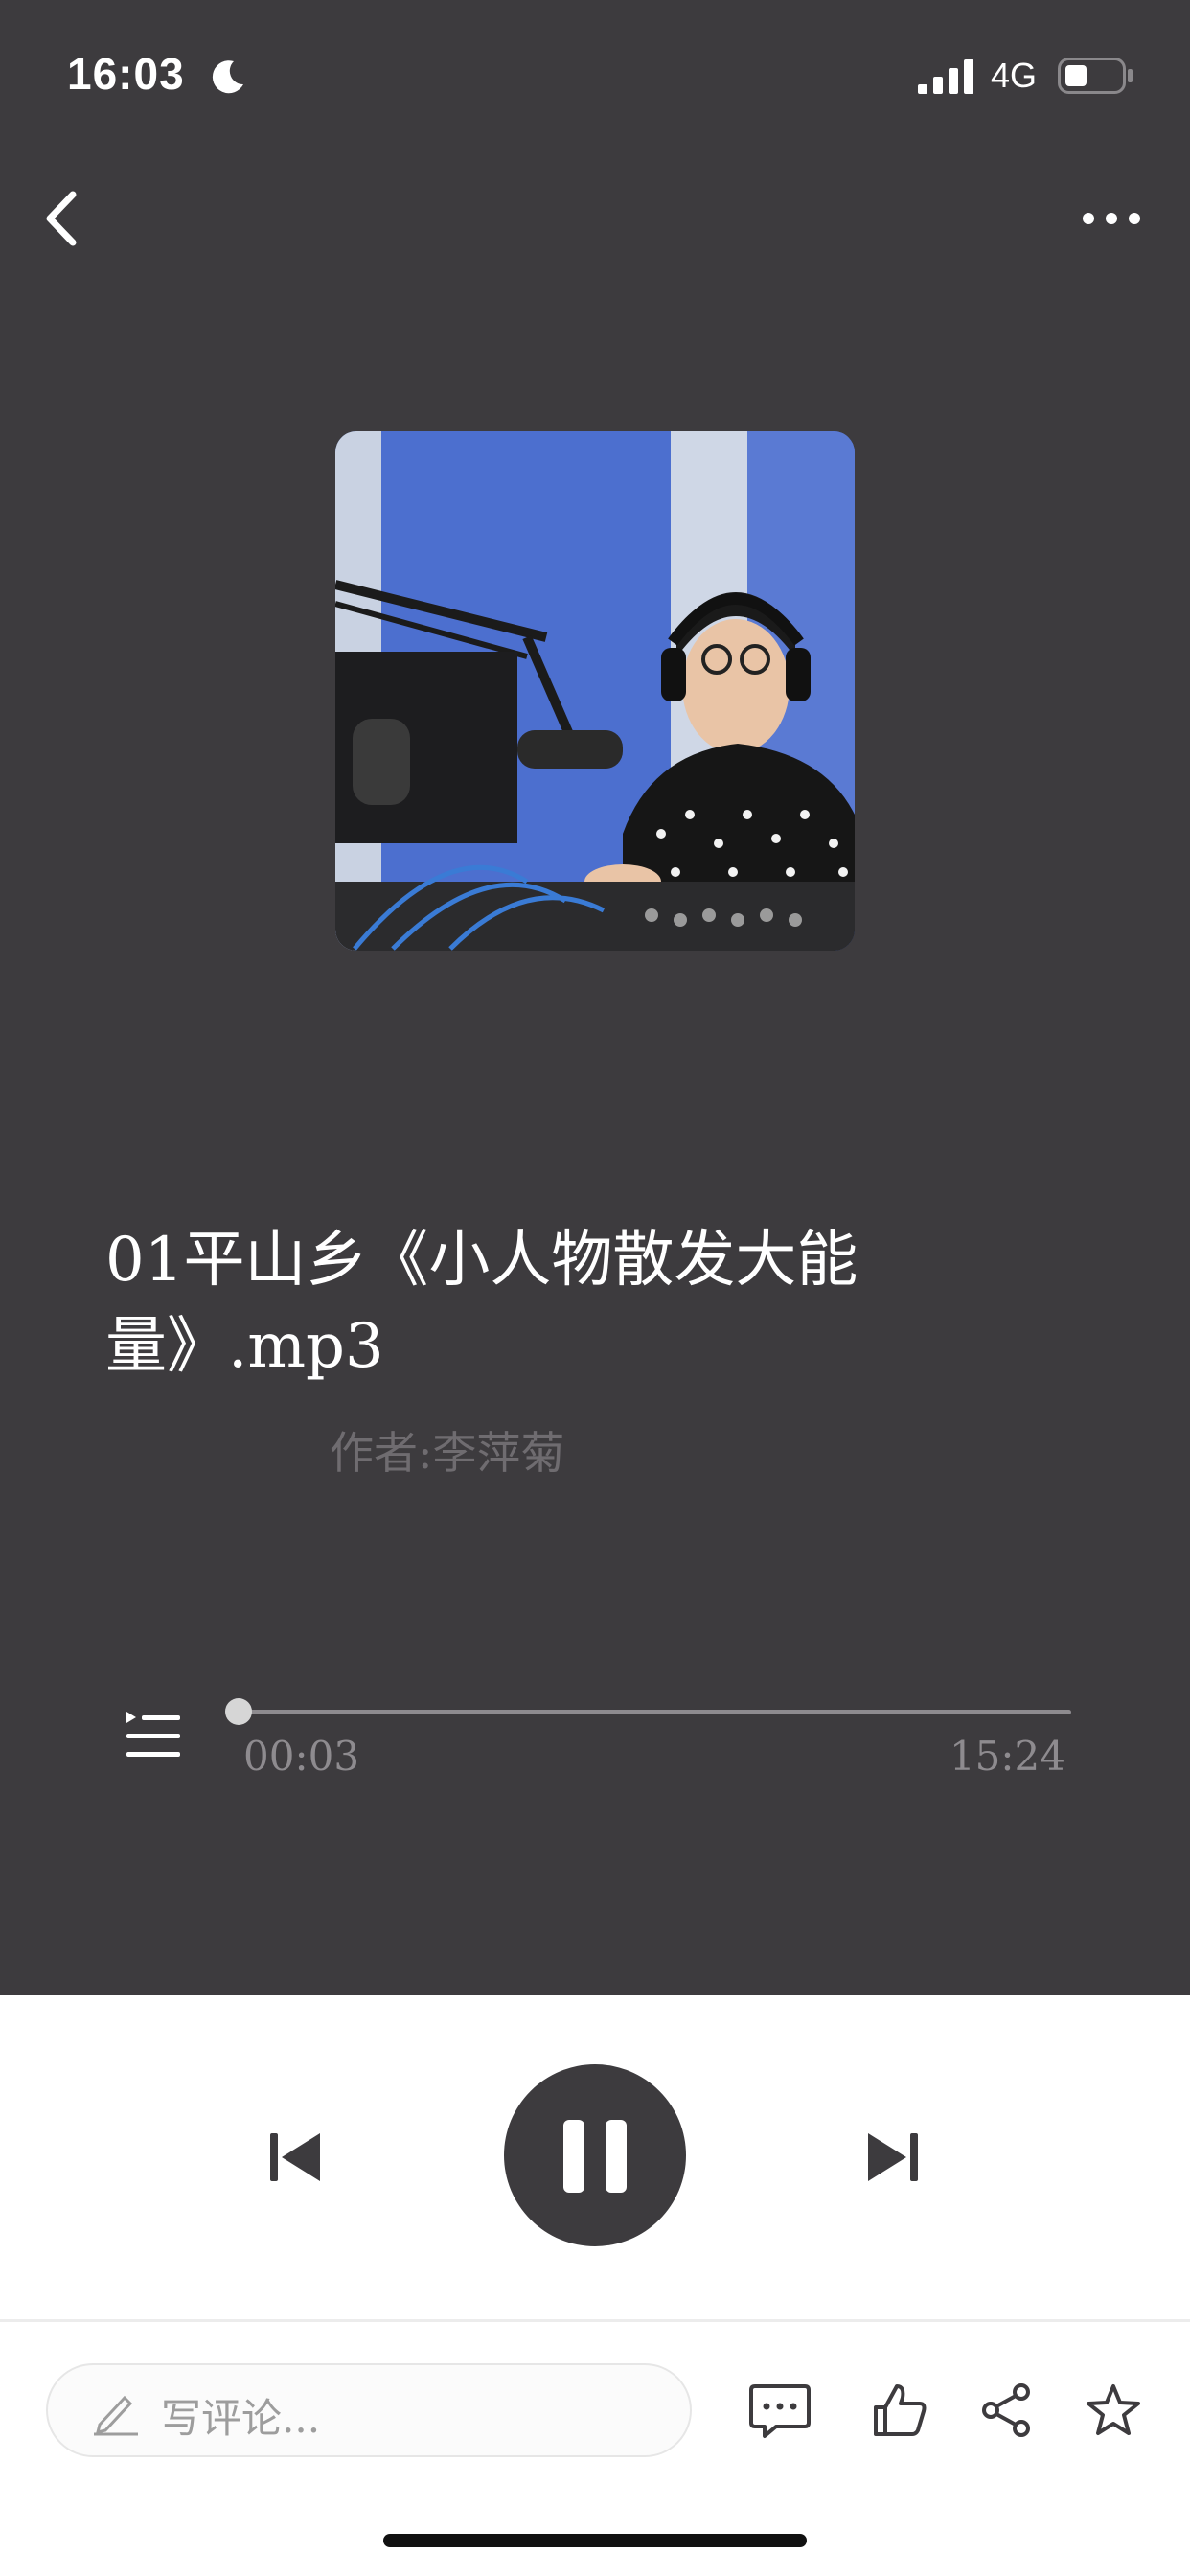 This screenshot has height=2576, width=1190. Describe the element at coordinates (946, 76) in the screenshot. I see `signal-icon` at that location.